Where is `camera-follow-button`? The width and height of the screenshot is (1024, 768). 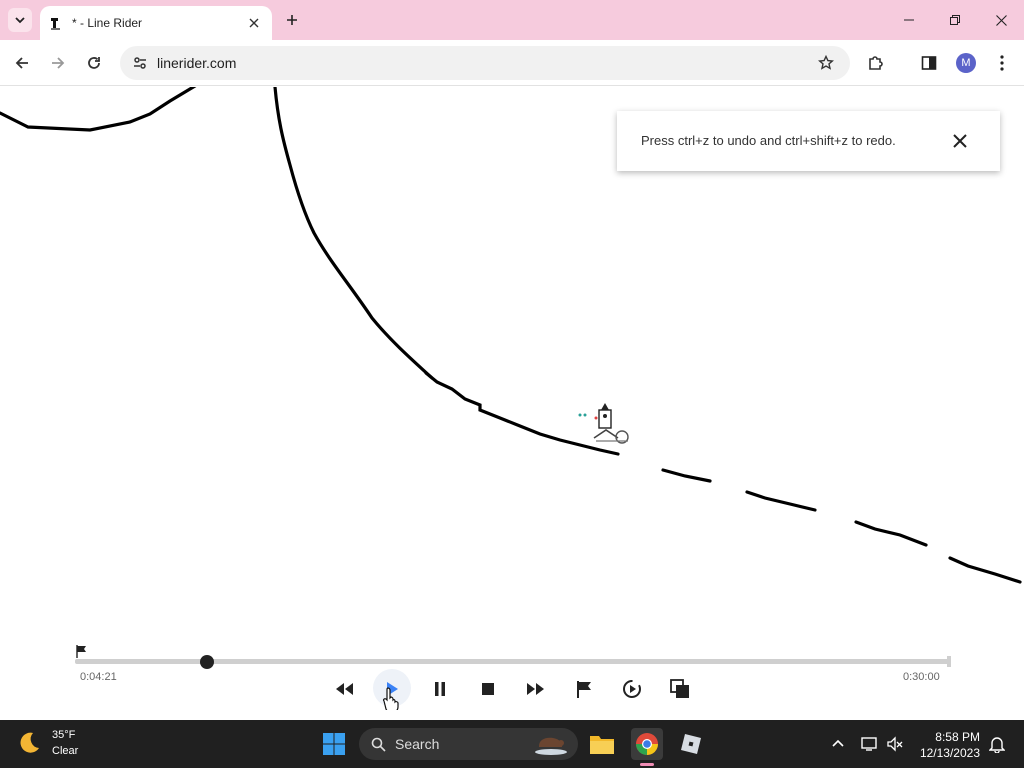 camera-follow-button is located at coordinates (632, 689).